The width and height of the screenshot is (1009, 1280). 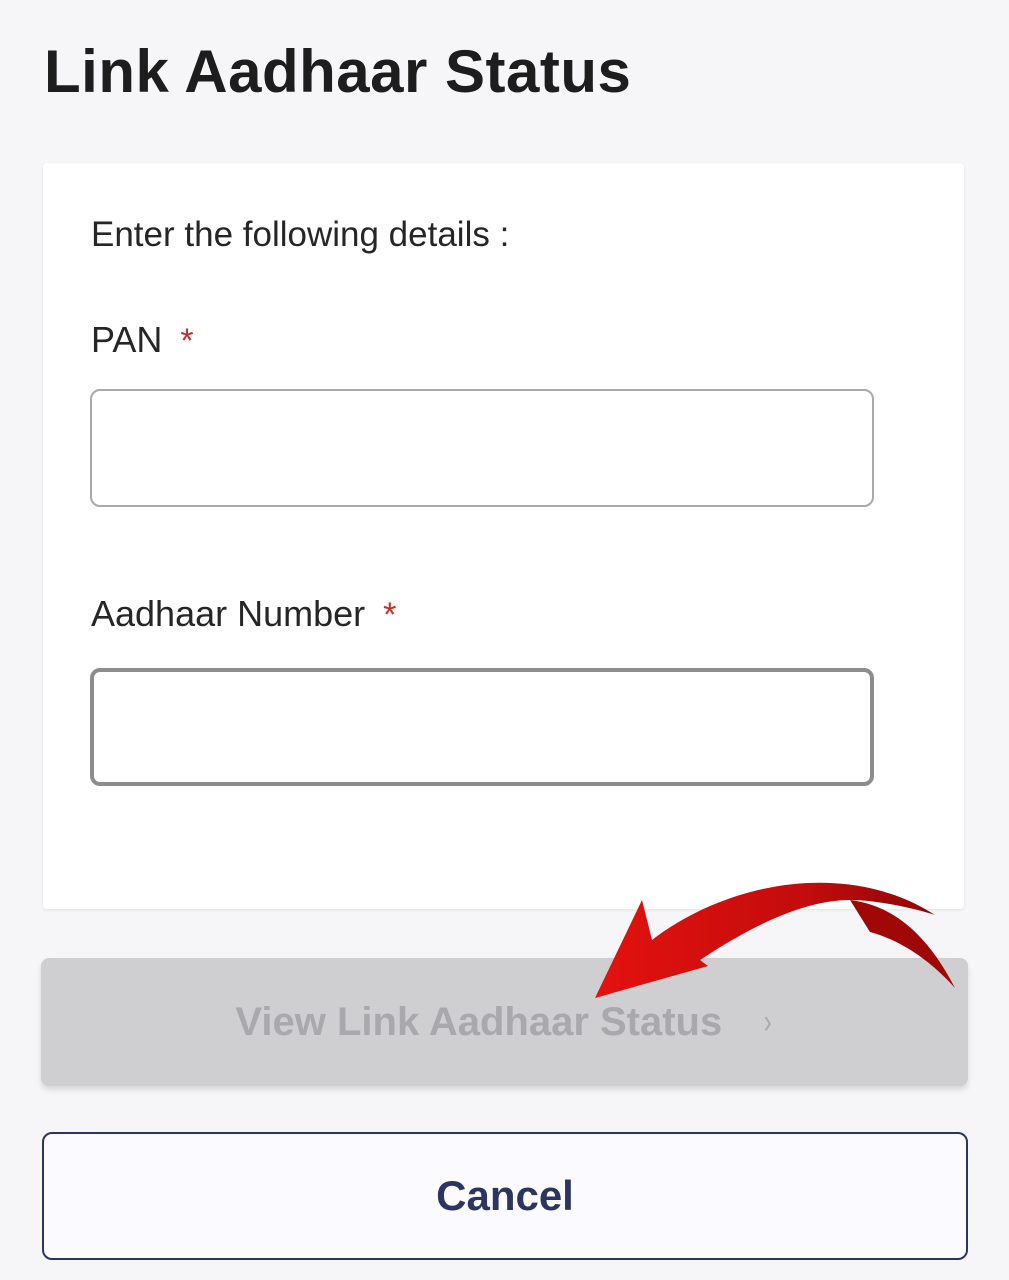 I want to click on view-link-aadhaar-status-button: View Link Aadhaar Status ›, so click(x=504, y=1022).